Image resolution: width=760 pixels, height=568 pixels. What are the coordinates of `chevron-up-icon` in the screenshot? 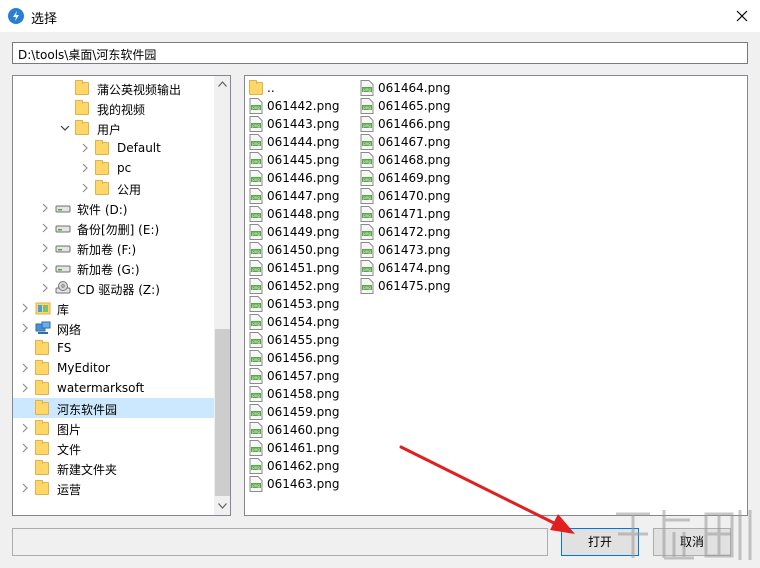 It's located at (222, 84).